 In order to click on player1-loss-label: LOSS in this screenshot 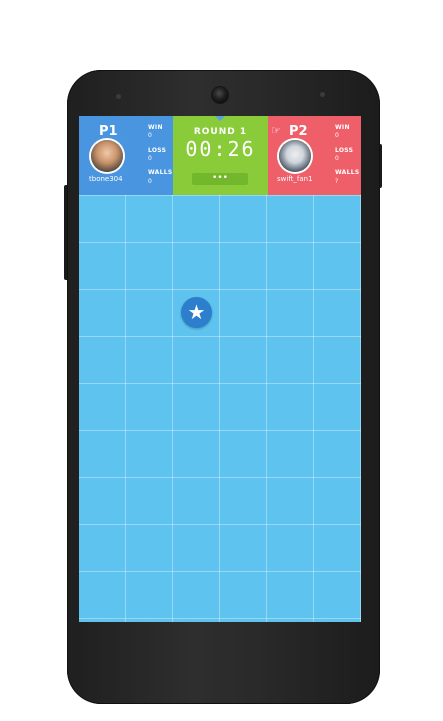, I will do `click(157, 150)`.